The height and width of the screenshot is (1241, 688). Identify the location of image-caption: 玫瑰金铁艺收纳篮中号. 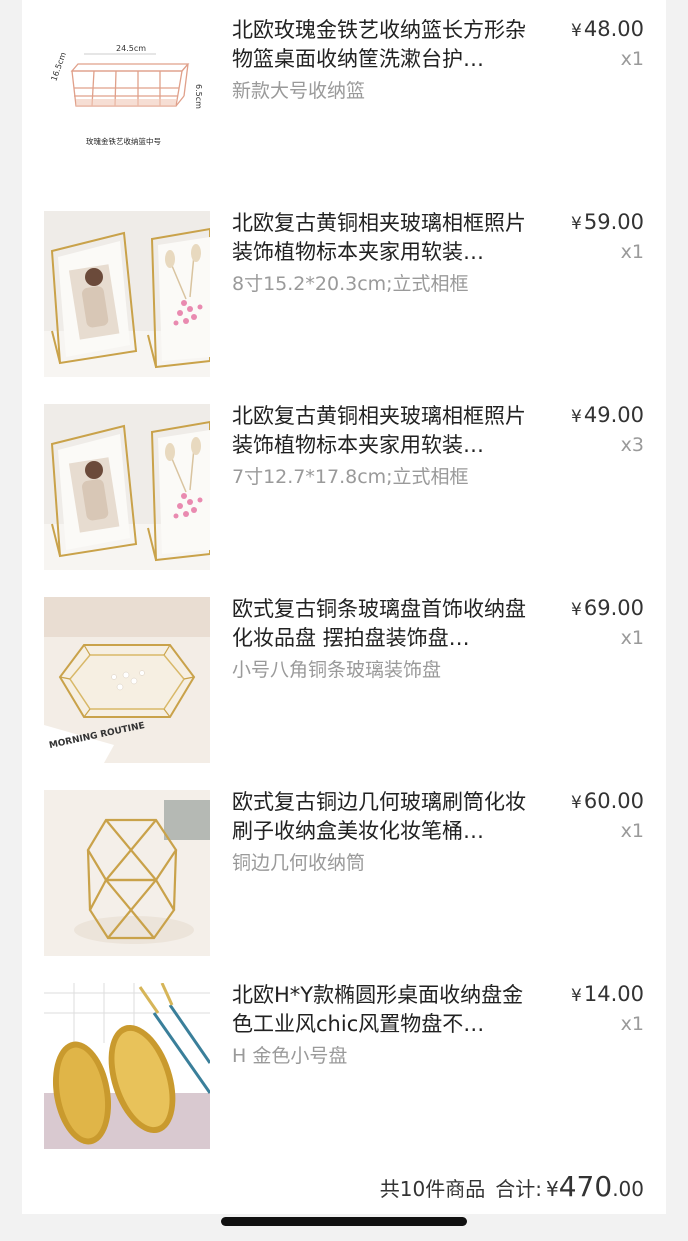
(123, 141).